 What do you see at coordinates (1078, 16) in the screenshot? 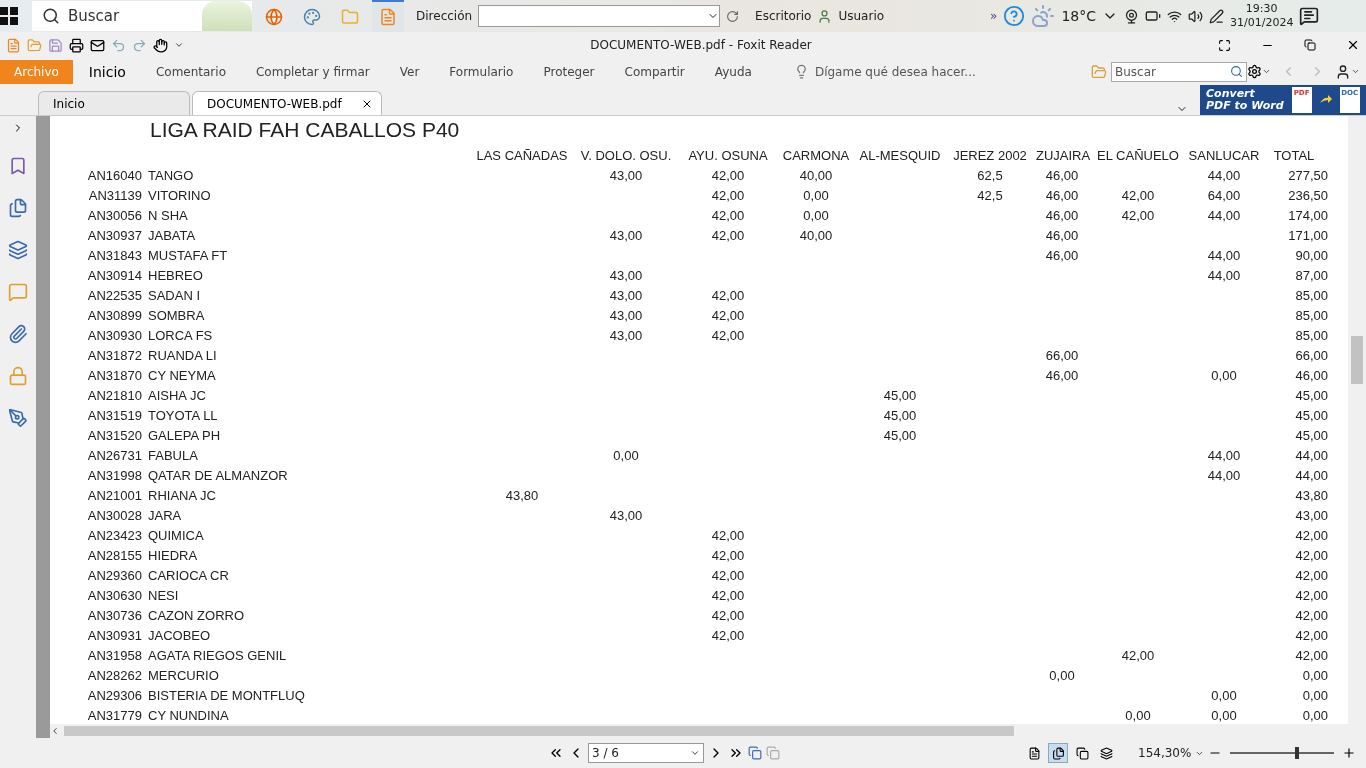
I see `temperature: 18°C` at bounding box center [1078, 16].